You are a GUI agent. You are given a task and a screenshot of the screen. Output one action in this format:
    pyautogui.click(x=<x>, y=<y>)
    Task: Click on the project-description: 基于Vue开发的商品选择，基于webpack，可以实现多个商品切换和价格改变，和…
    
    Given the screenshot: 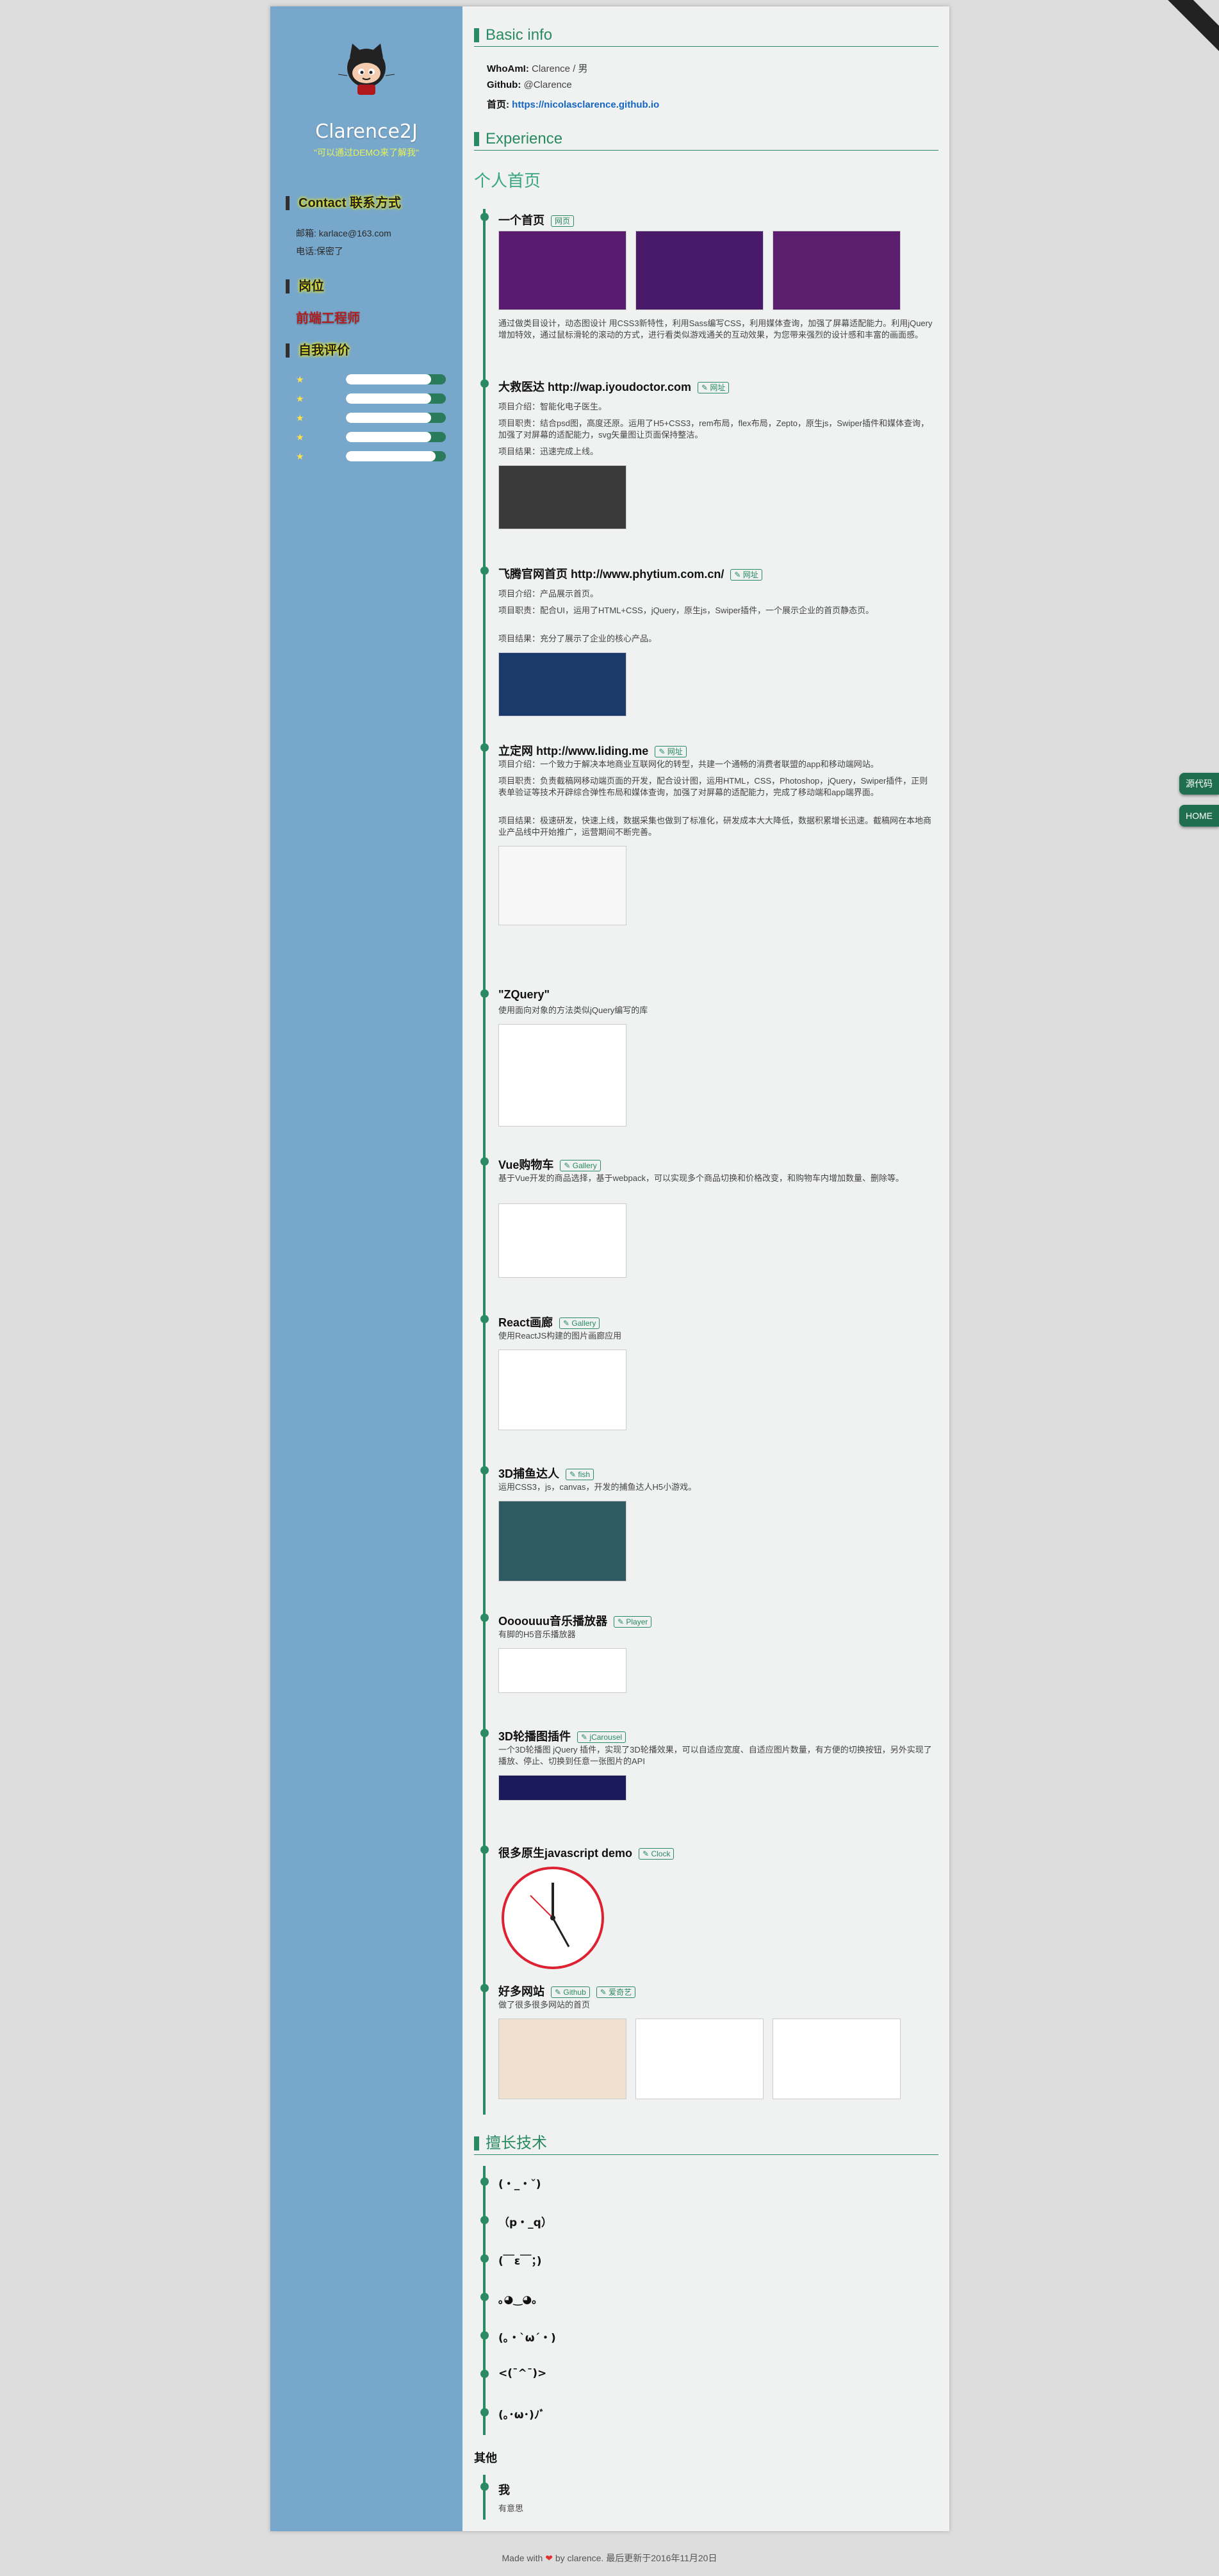 What is the action you would take?
    pyautogui.click(x=701, y=1178)
    